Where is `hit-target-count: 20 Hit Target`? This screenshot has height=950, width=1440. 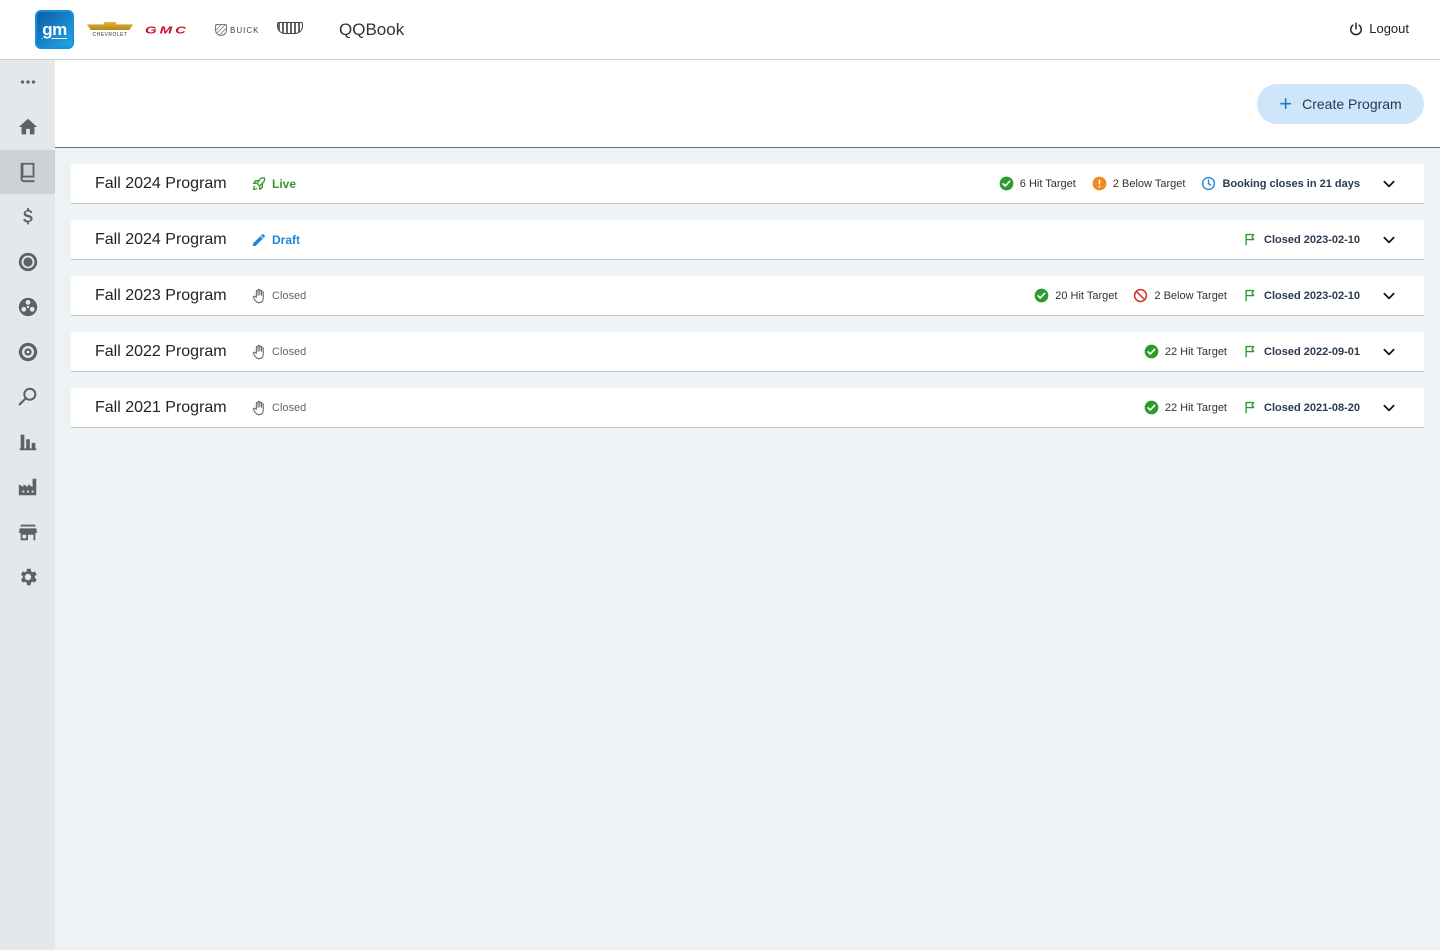
hit-target-count: 20 Hit Target is located at coordinates (1075, 295).